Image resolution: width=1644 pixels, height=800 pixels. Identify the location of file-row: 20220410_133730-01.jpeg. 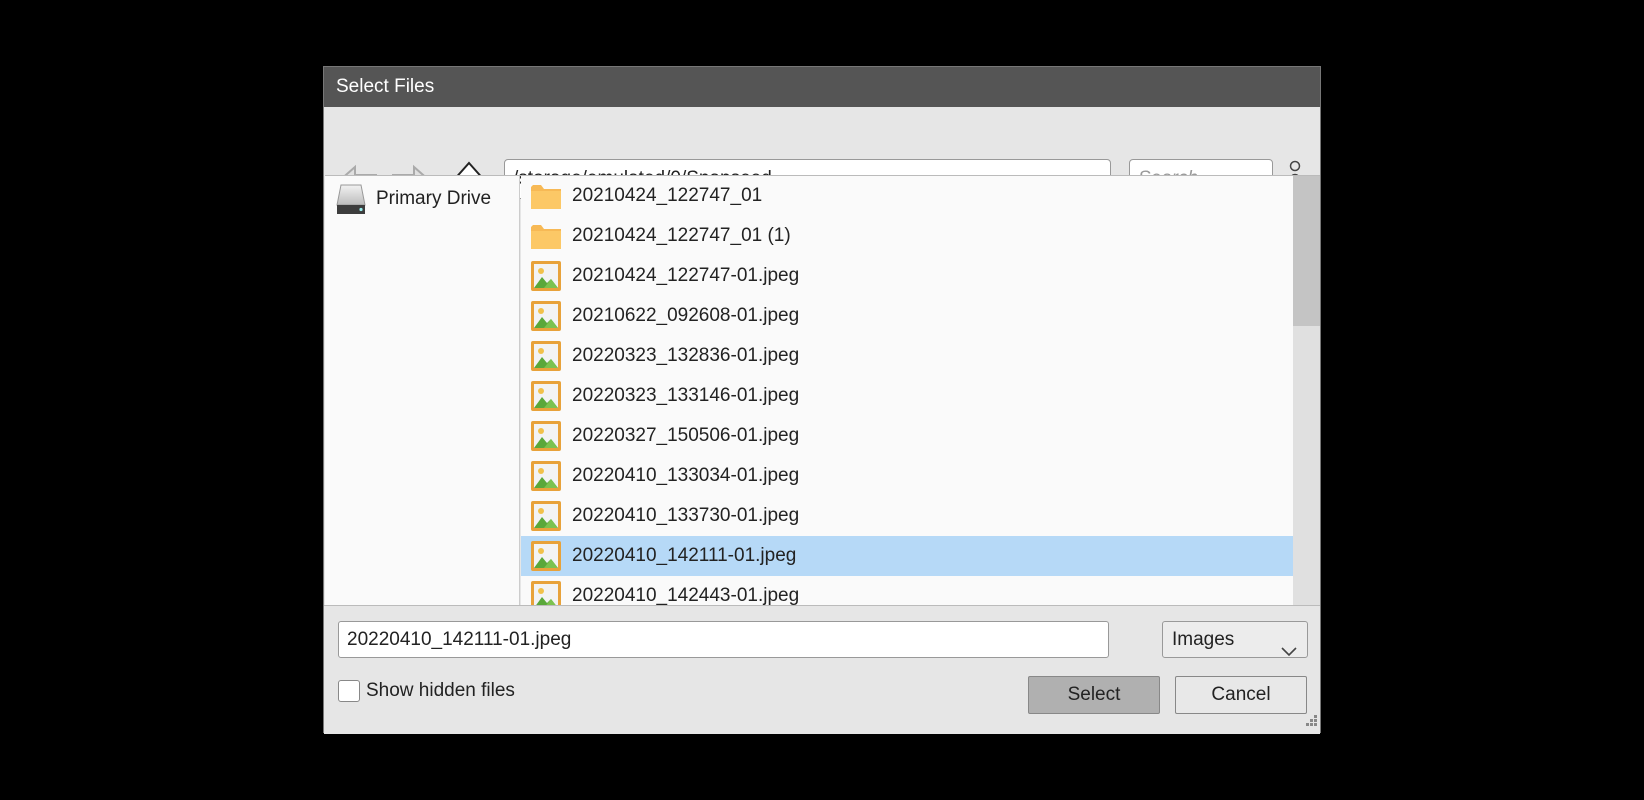
(907, 516).